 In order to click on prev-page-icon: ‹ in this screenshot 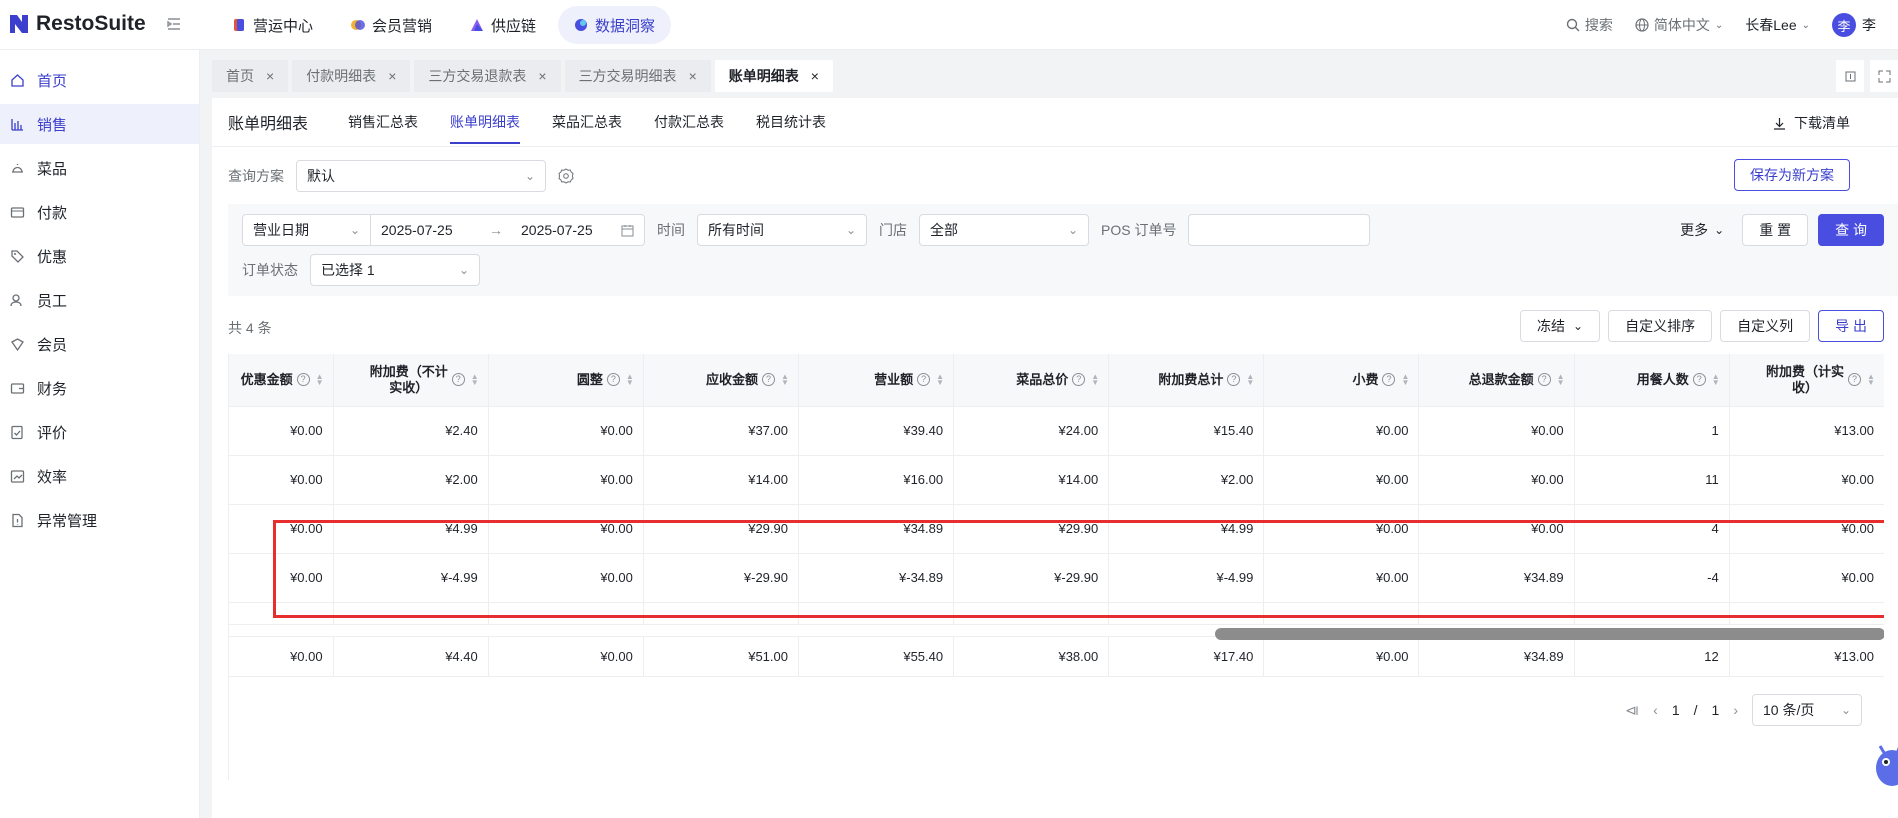, I will do `click(1655, 710)`.